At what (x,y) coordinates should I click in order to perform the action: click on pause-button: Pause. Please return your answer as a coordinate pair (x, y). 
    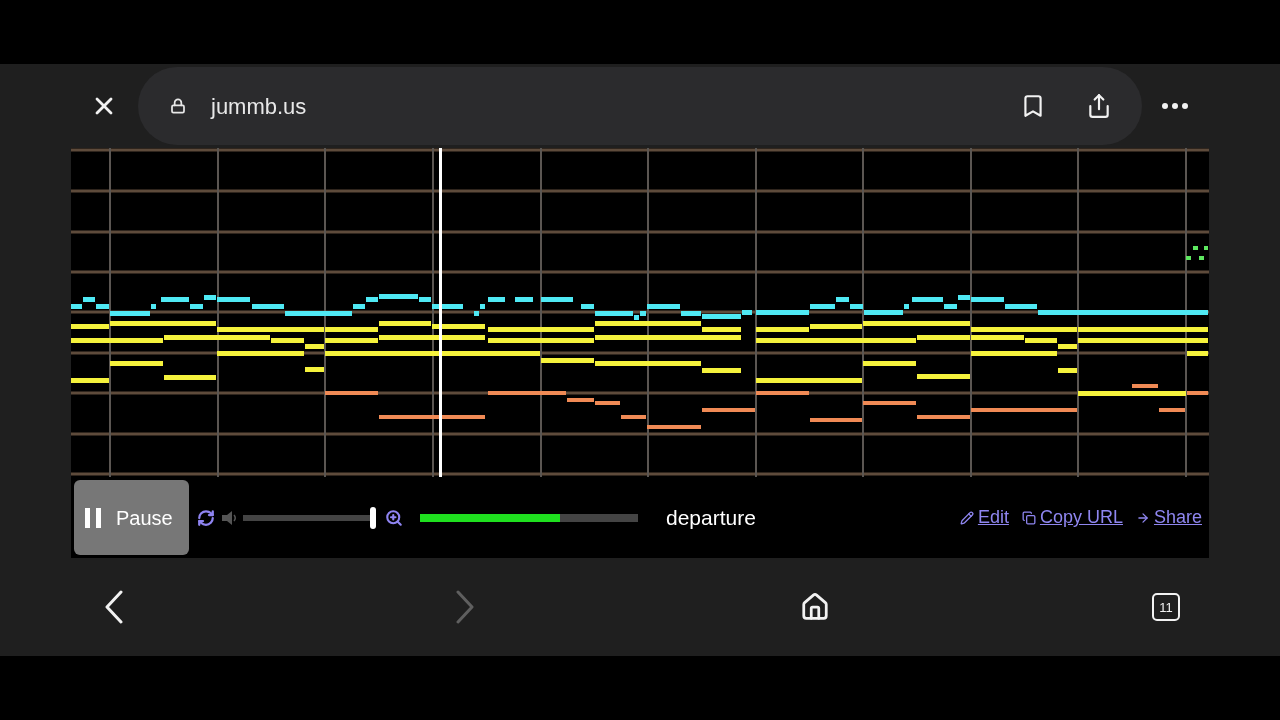
    Looking at the image, I should click on (131, 517).